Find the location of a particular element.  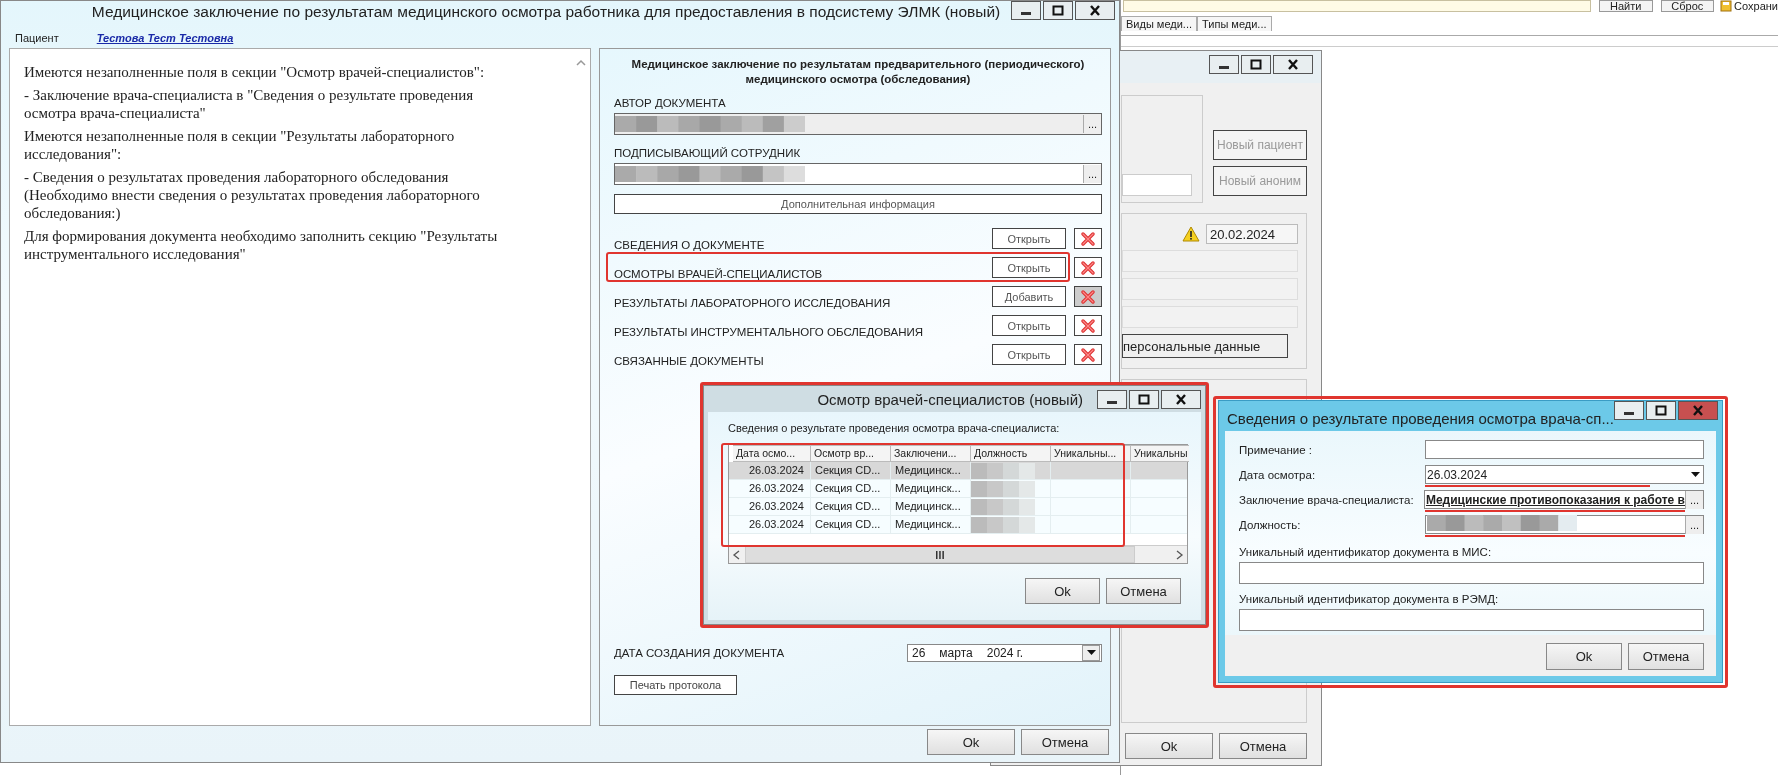

save-button: Сохрани is located at coordinates (1749, 6).